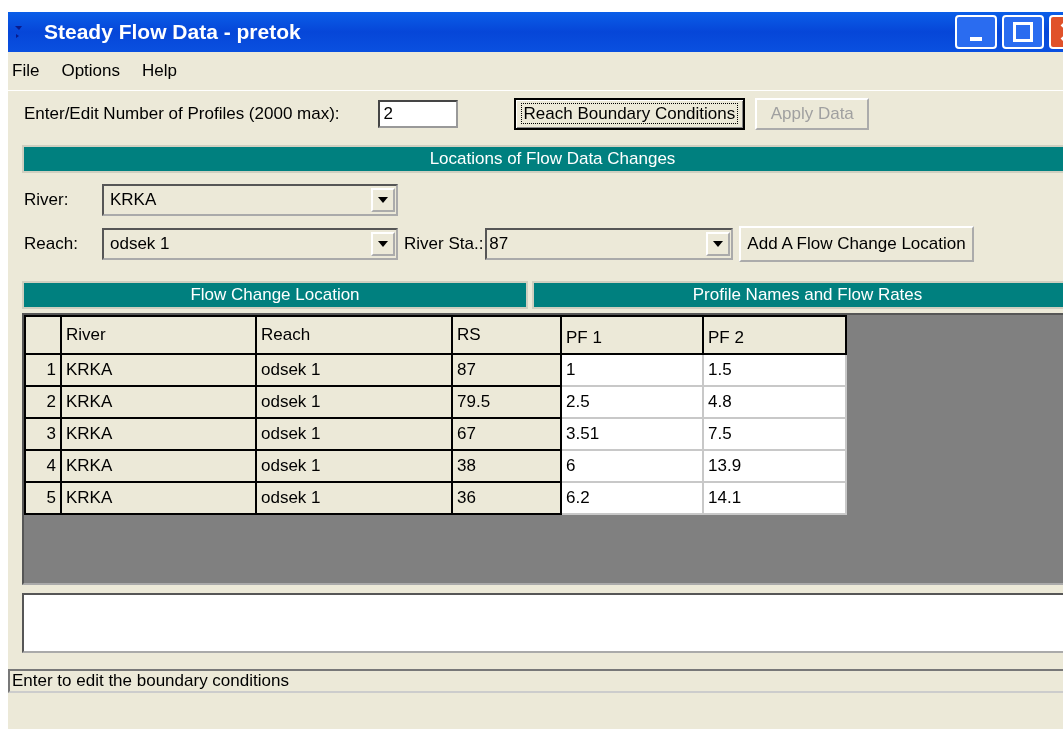 The height and width of the screenshot is (729, 1063). I want to click on row-number: 1, so click(43, 370).